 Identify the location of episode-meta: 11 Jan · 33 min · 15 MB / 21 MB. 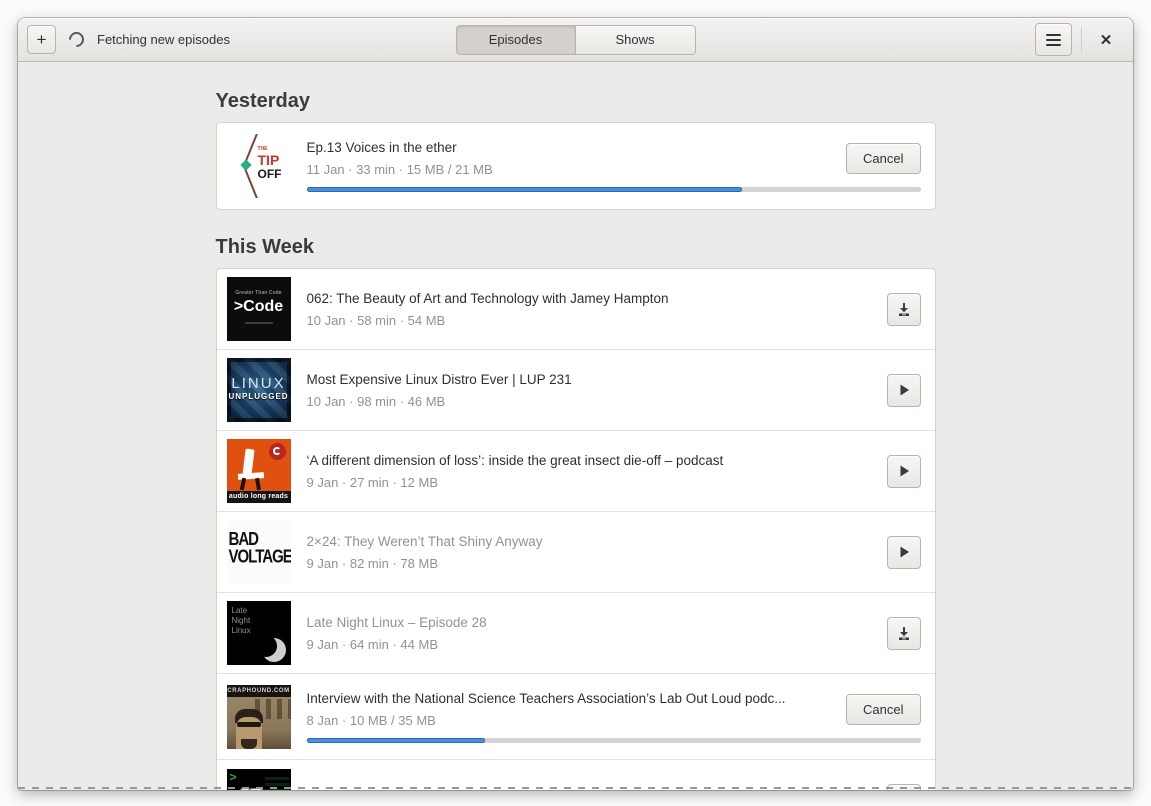
(399, 169).